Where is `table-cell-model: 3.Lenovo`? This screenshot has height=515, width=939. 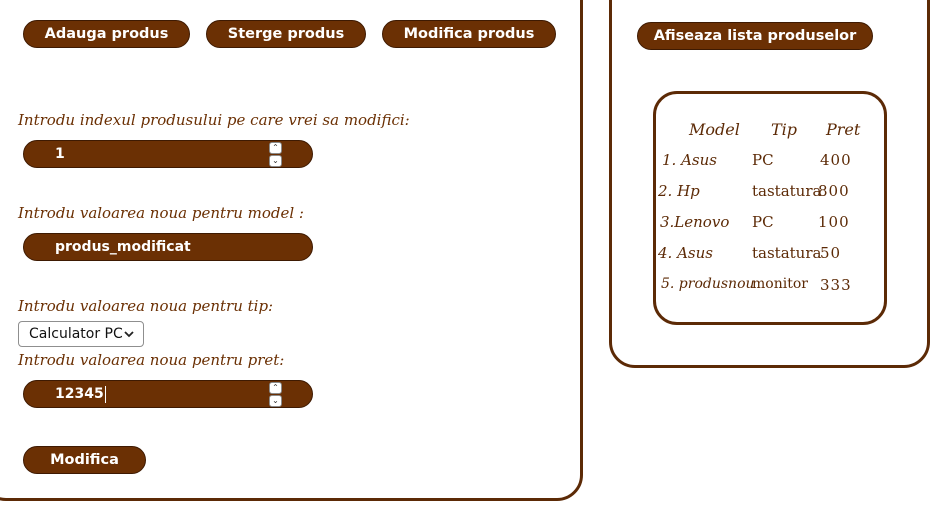
table-cell-model: 3.Lenovo is located at coordinates (695, 222).